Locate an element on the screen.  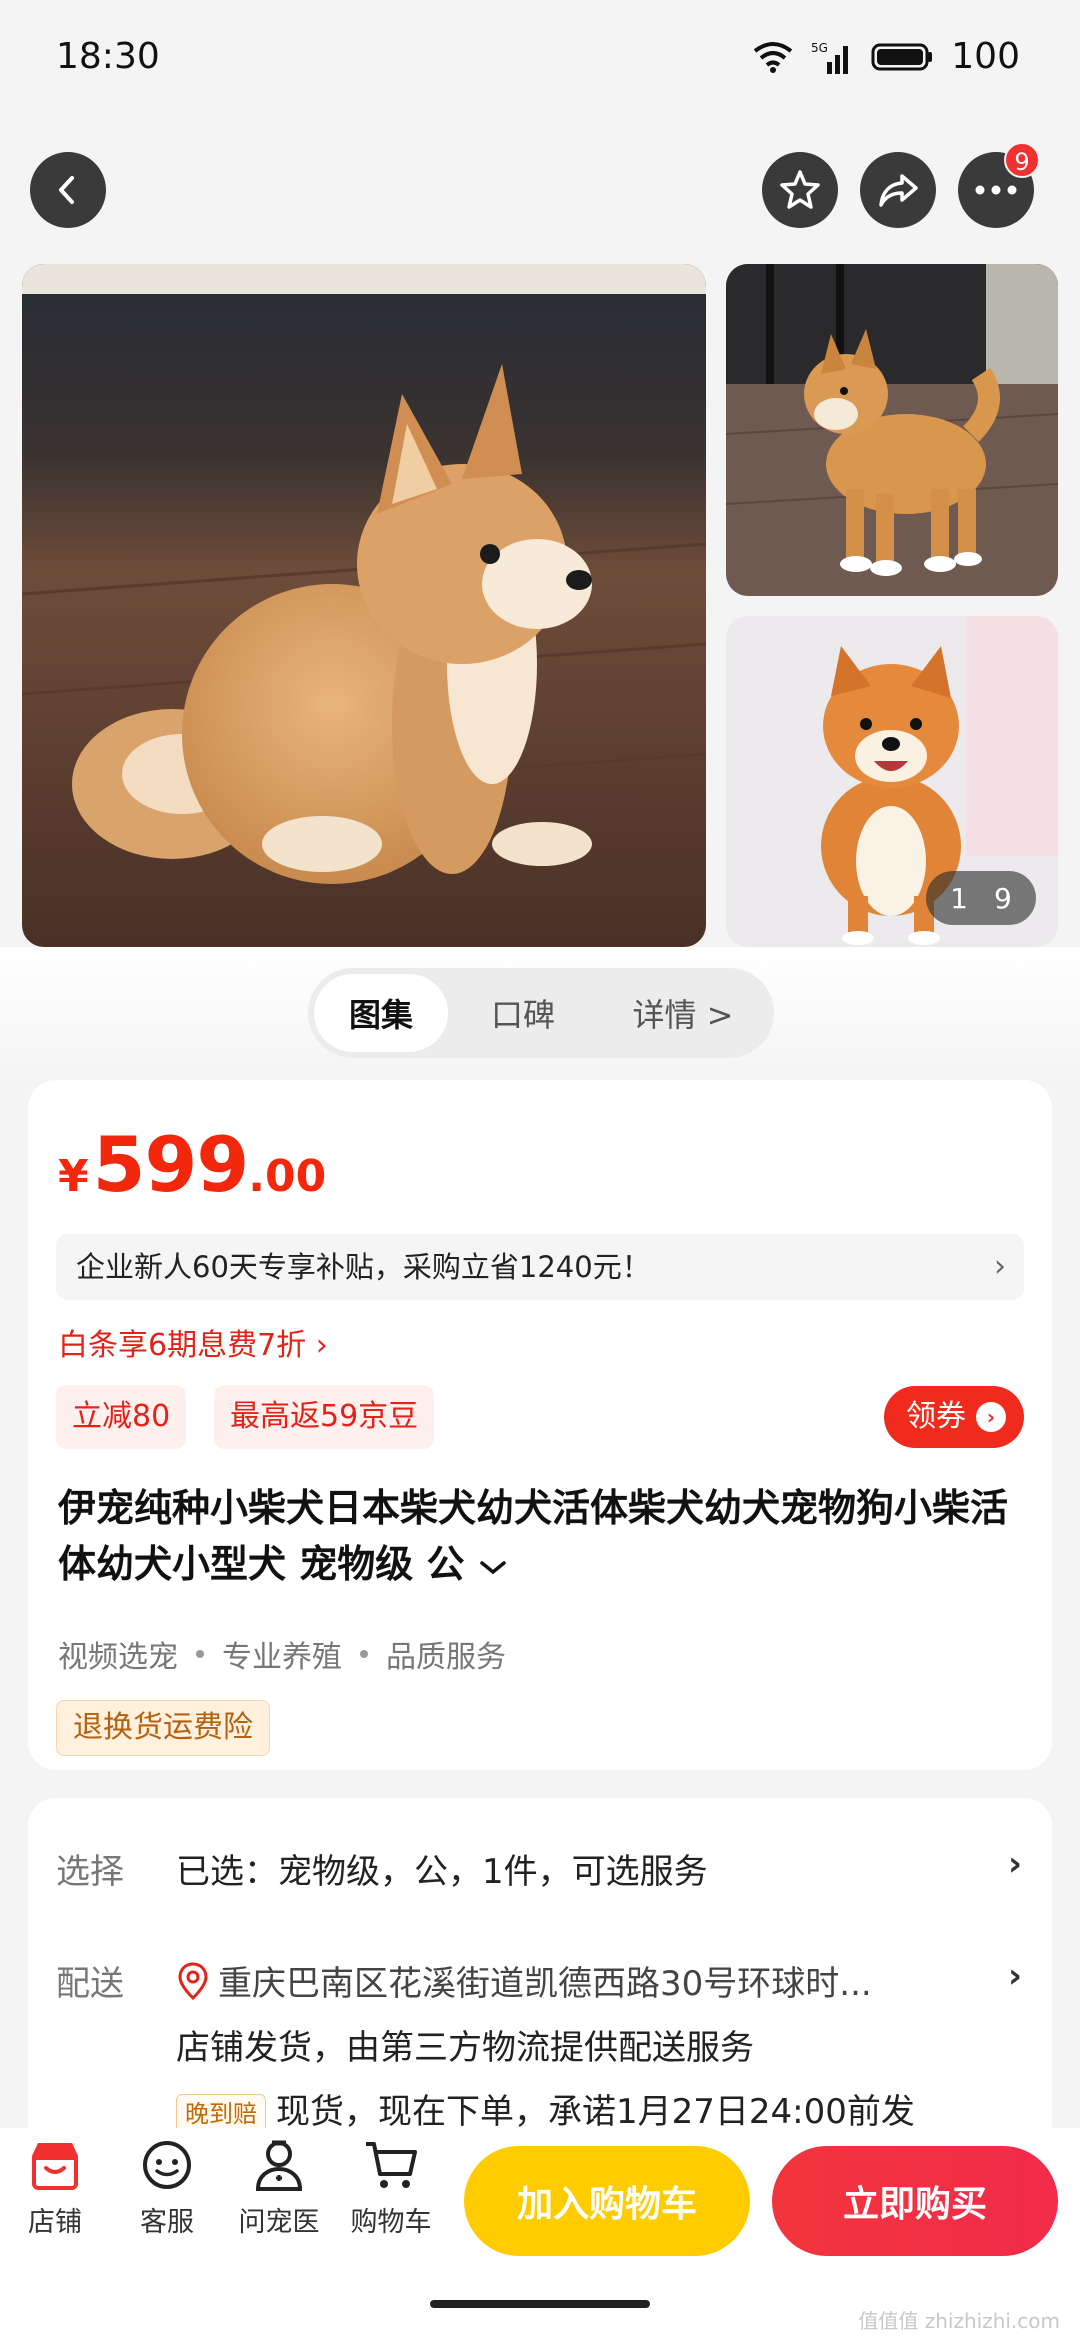
chevron-left-icon is located at coordinates (66, 190).